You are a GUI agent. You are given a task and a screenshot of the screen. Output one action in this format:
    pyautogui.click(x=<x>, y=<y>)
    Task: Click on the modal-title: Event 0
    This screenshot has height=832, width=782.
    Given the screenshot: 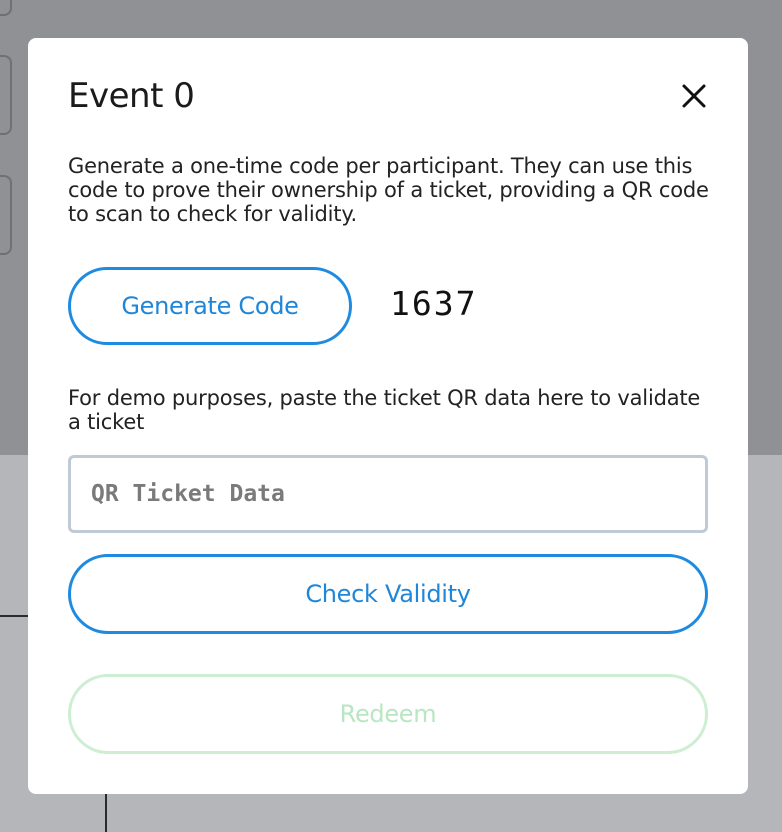 What is the action you would take?
    pyautogui.click(x=131, y=96)
    